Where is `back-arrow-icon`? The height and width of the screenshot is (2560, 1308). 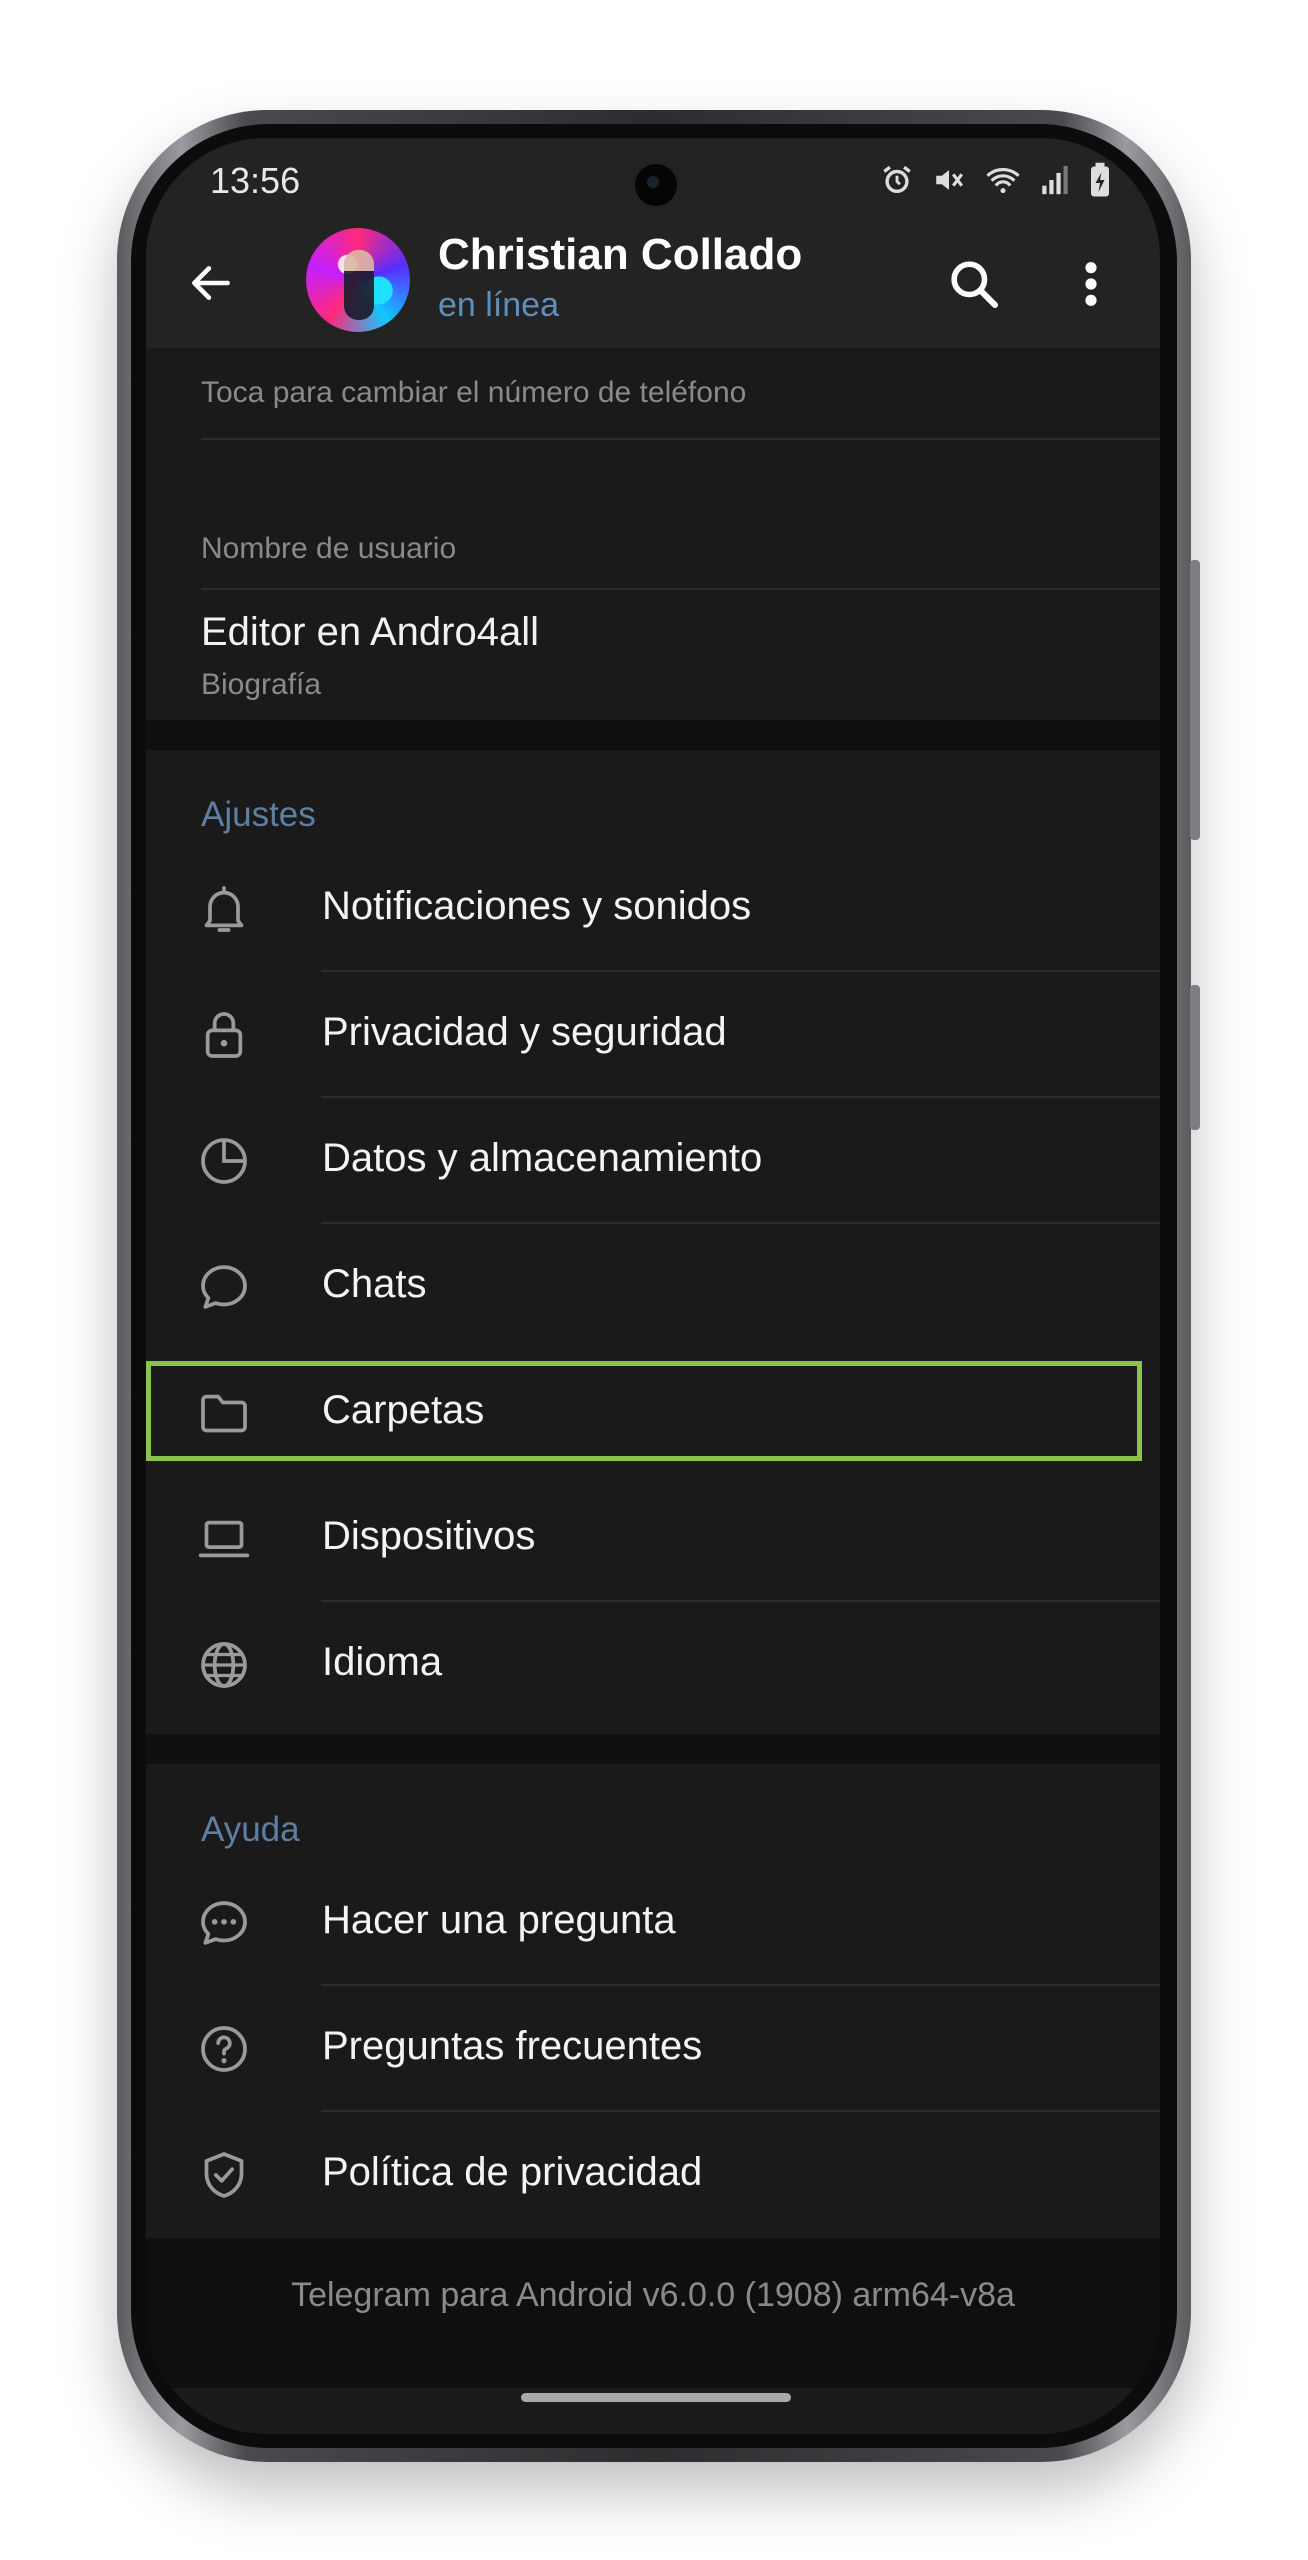
back-arrow-icon is located at coordinates (211, 283).